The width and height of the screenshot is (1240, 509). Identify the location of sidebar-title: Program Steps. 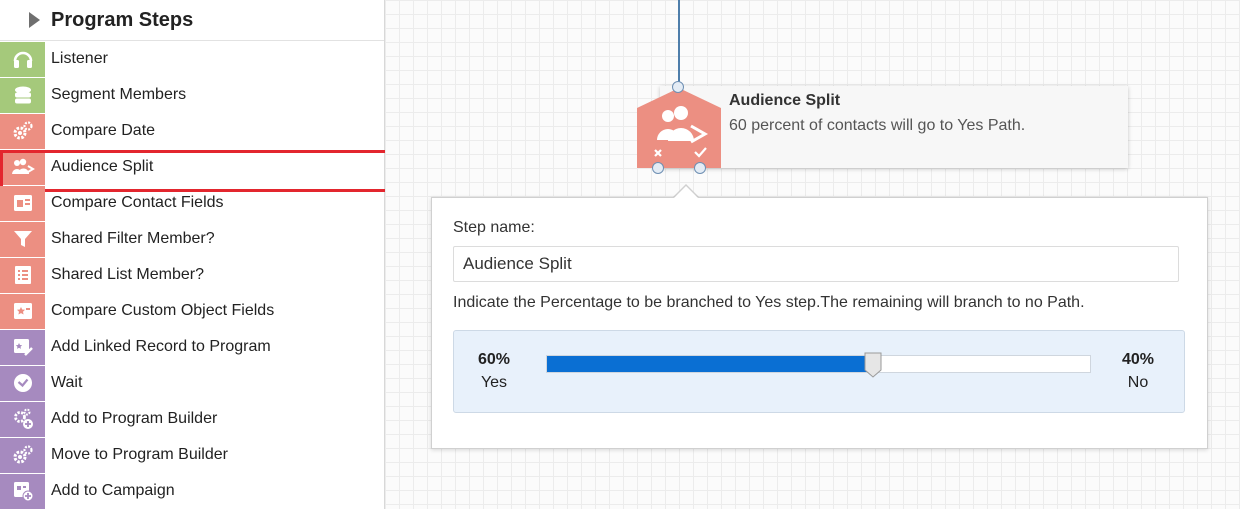
(122, 19).